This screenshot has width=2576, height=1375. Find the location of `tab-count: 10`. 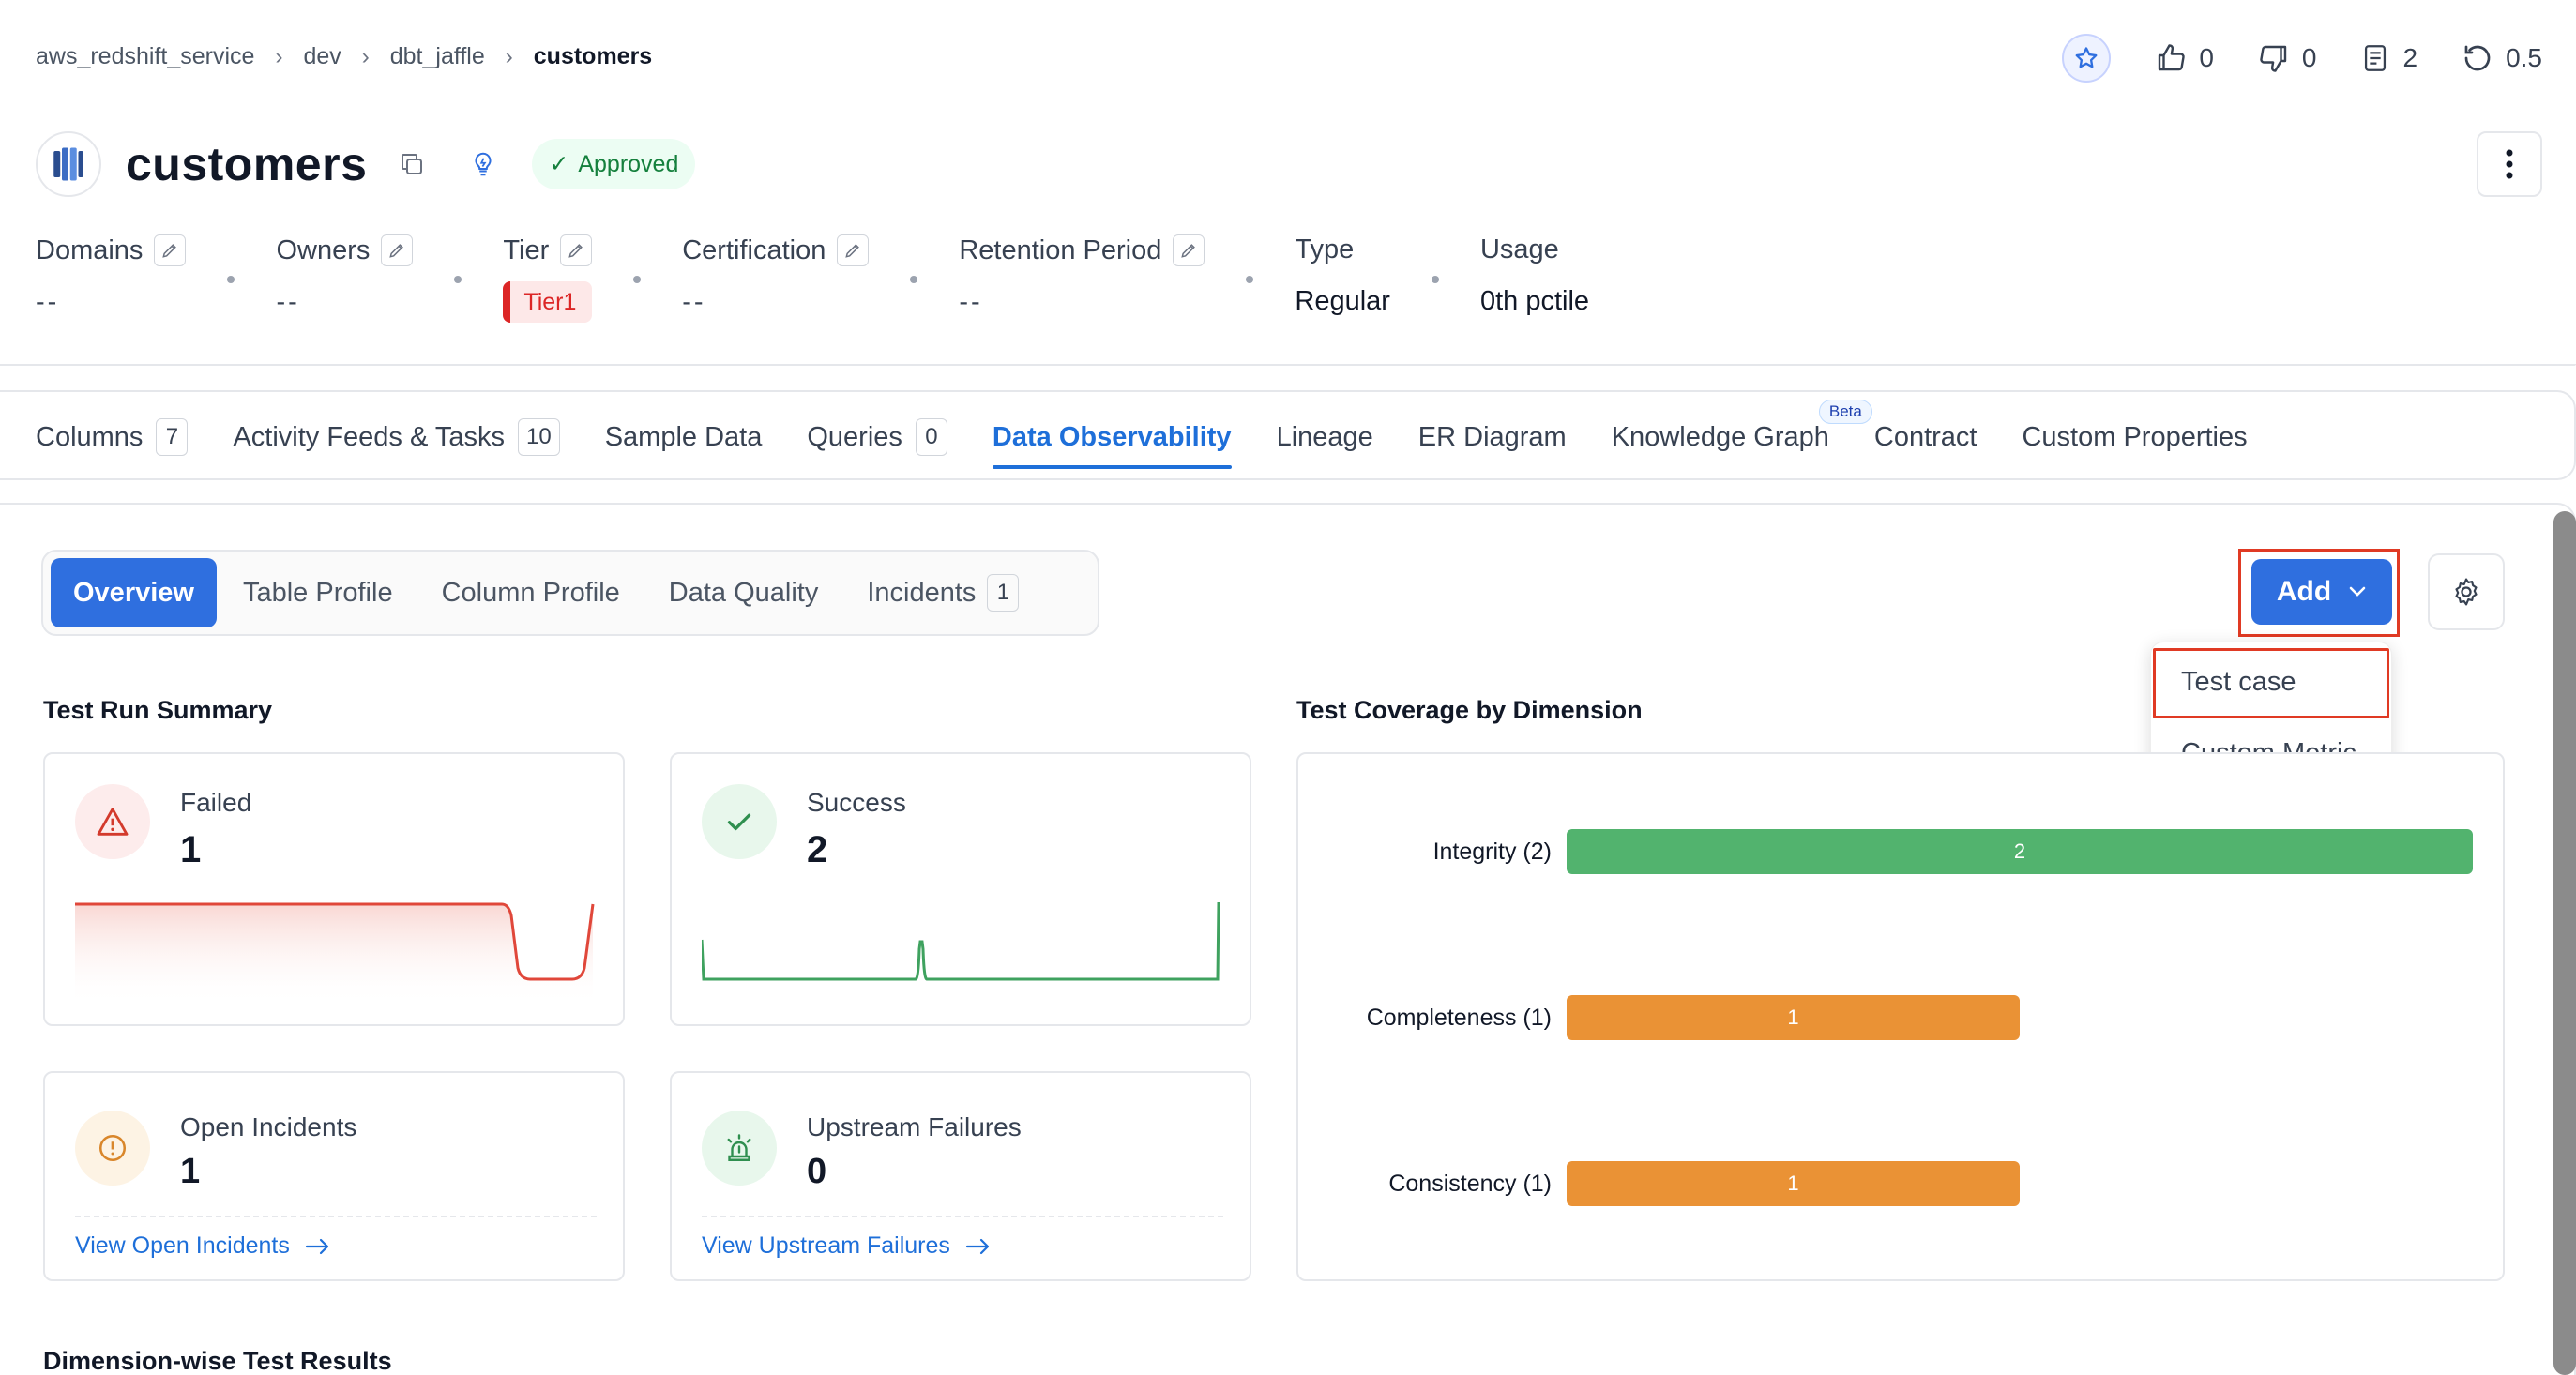

tab-count: 10 is located at coordinates (539, 437).